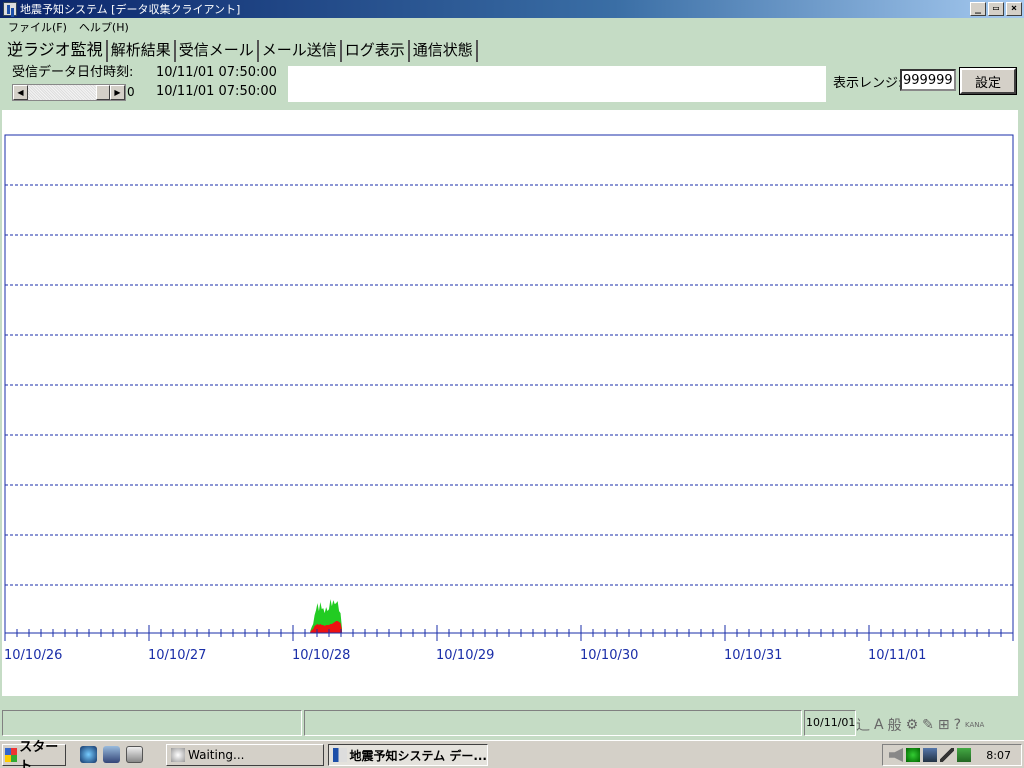 The image size is (1024, 768). I want to click on x-tick-label: 10/10/28, so click(321, 655).